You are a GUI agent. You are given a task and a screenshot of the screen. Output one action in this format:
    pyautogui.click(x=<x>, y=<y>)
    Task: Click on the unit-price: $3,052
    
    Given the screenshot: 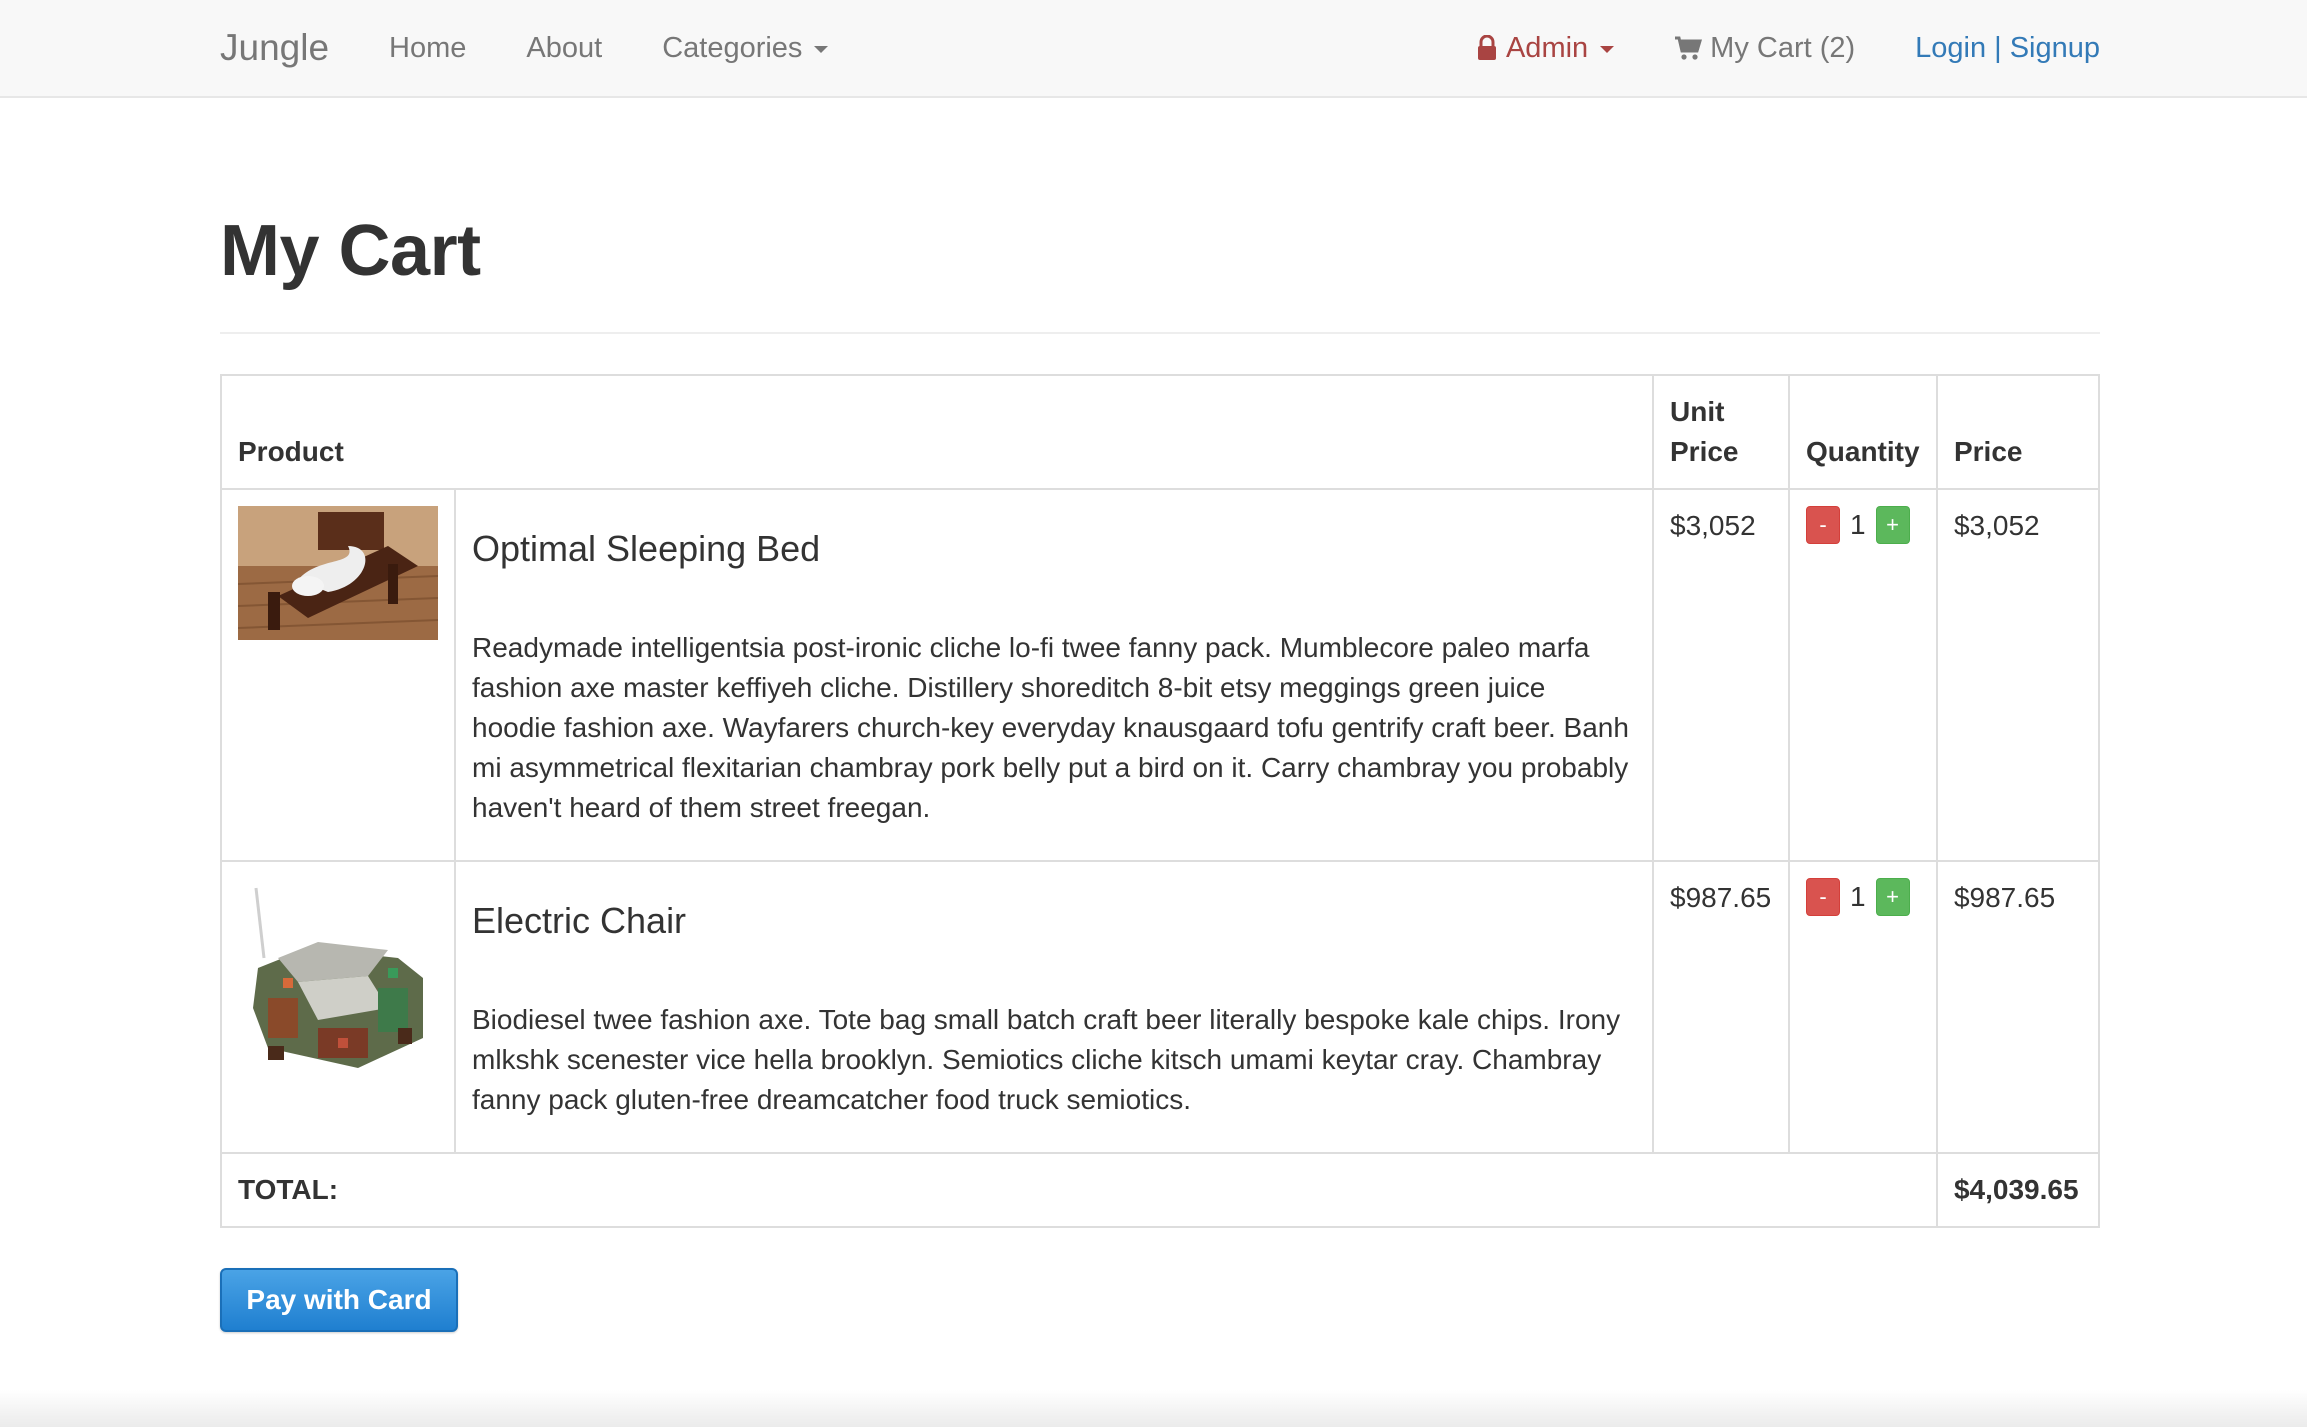 What is the action you would take?
    pyautogui.click(x=1721, y=675)
    